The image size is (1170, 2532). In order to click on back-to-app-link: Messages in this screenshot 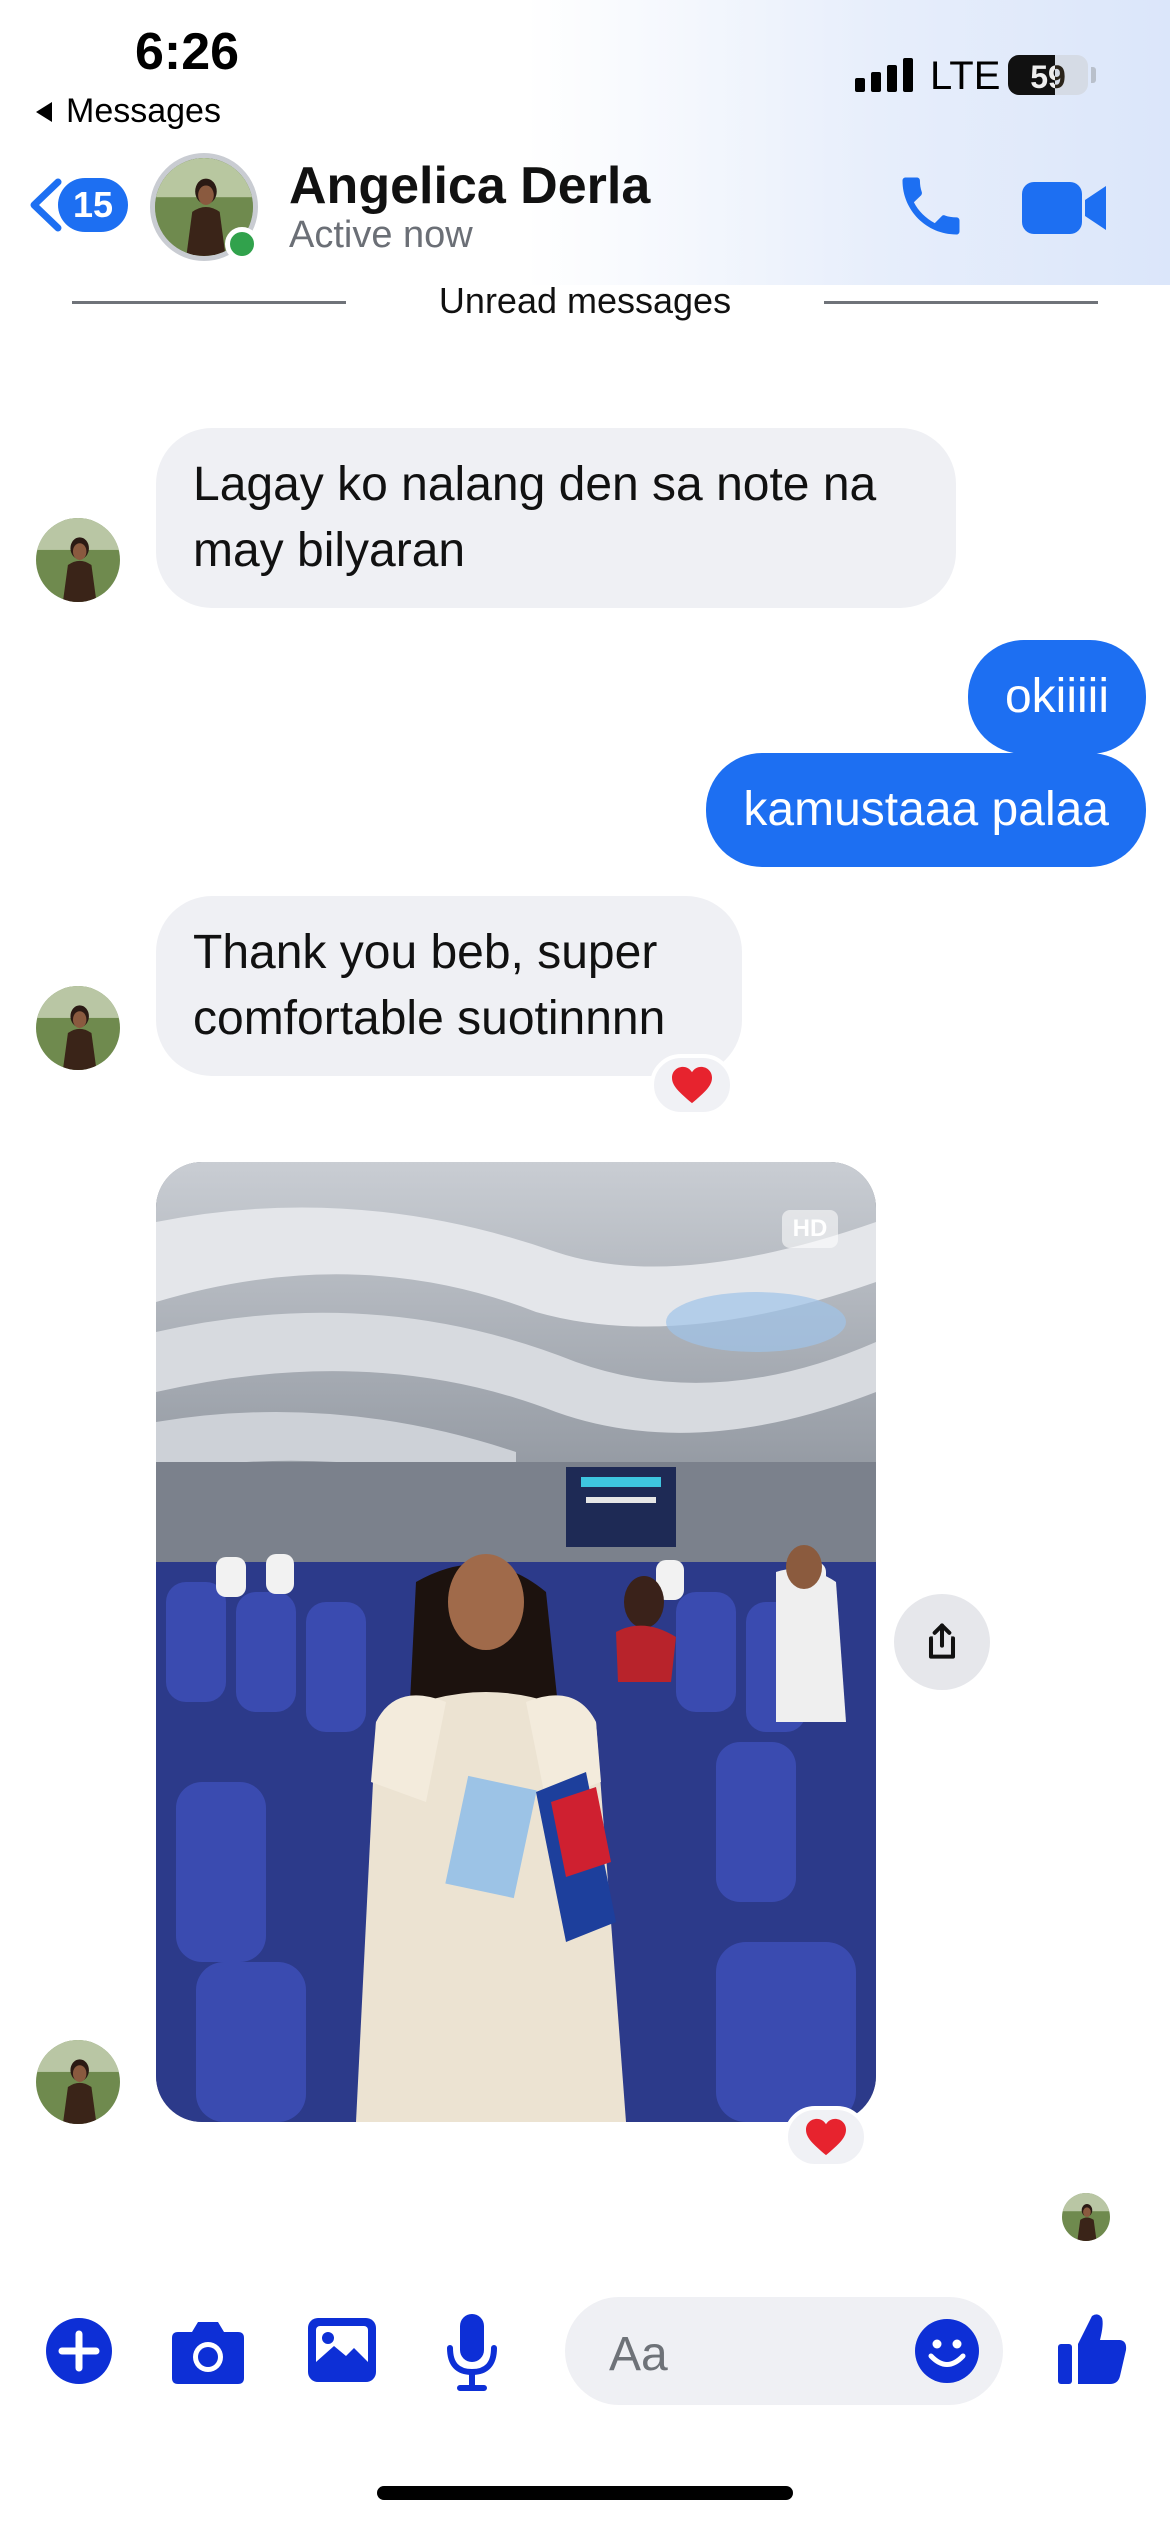, I will do `click(128, 111)`.